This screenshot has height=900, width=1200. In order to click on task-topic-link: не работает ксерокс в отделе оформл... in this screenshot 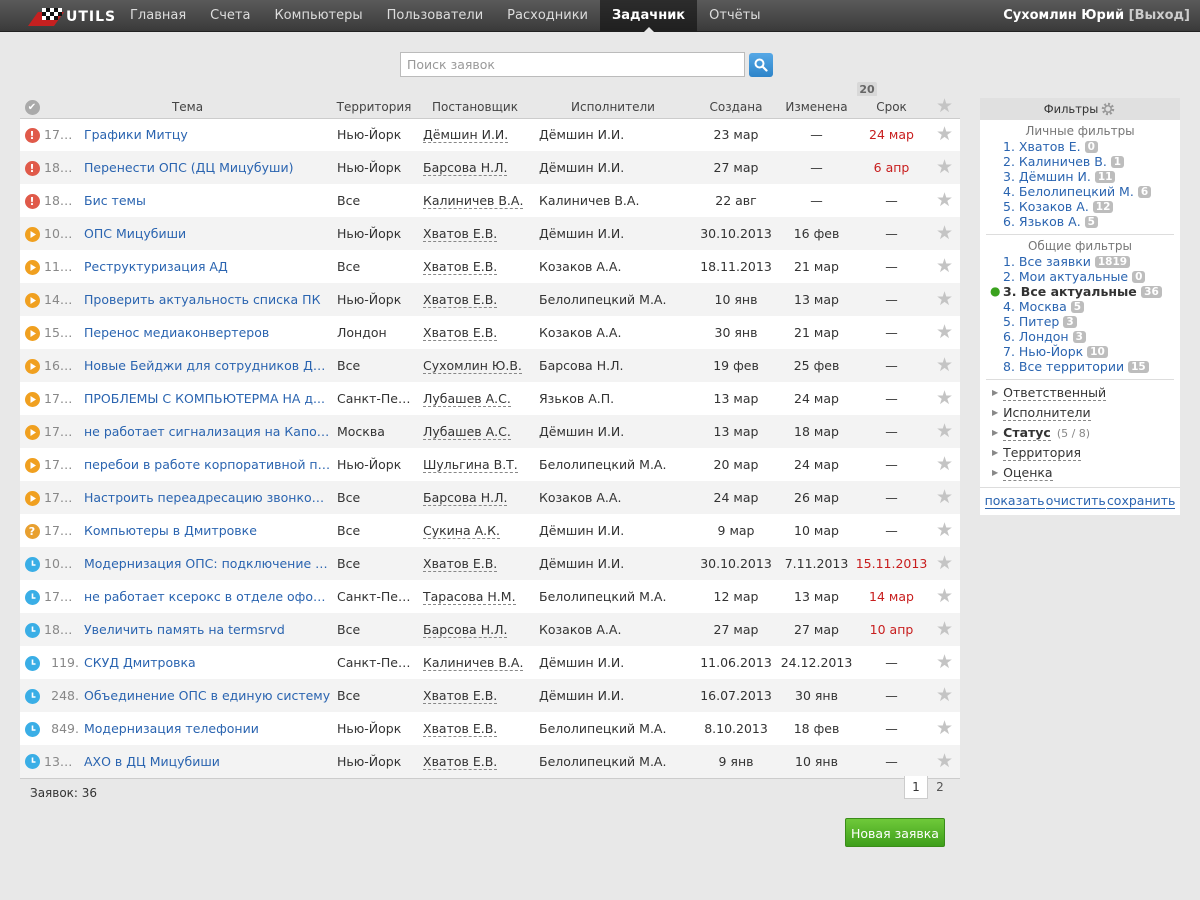, I will do `click(207, 596)`.